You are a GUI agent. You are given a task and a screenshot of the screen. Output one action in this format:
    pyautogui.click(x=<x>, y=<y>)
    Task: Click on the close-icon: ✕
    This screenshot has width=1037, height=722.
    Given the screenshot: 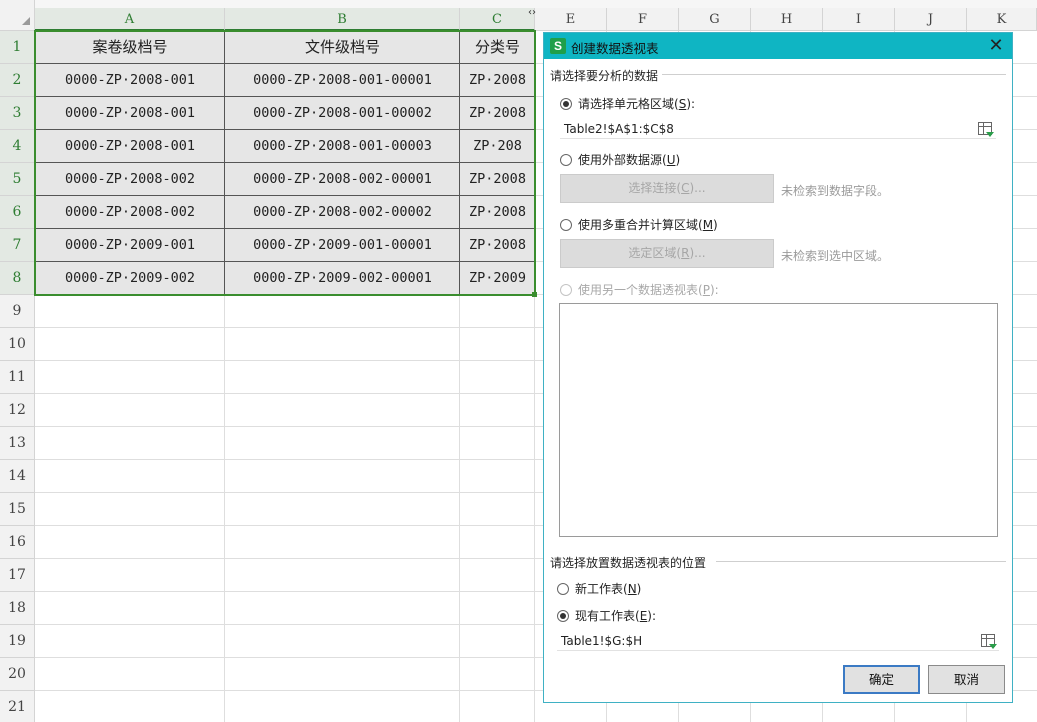 What is the action you would take?
    pyautogui.click(x=996, y=46)
    